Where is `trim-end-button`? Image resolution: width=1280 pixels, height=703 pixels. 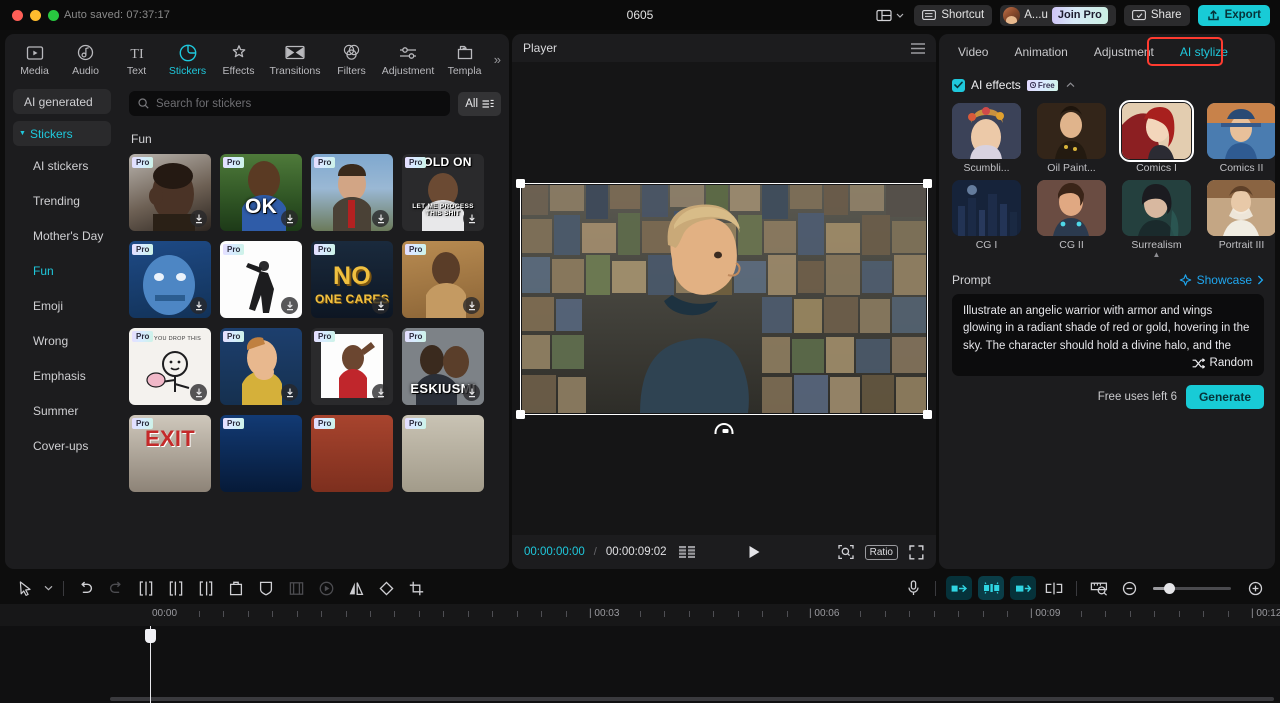
trim-end-button is located at coordinates (206, 588).